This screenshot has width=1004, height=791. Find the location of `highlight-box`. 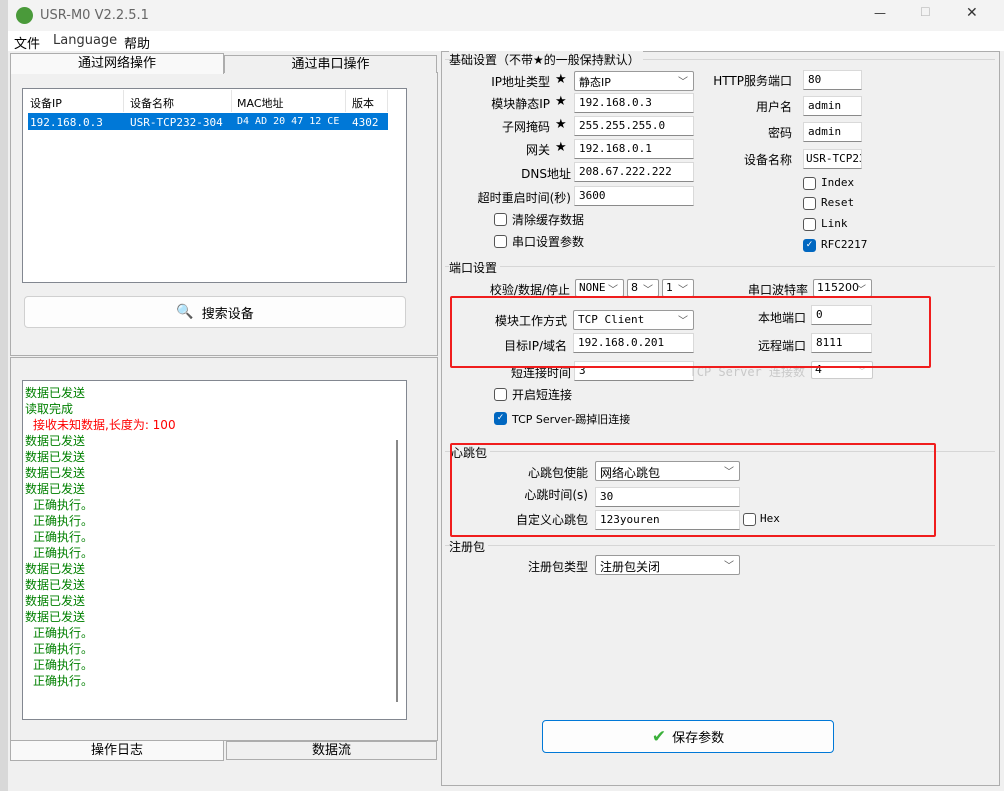

highlight-box is located at coordinates (690, 332).